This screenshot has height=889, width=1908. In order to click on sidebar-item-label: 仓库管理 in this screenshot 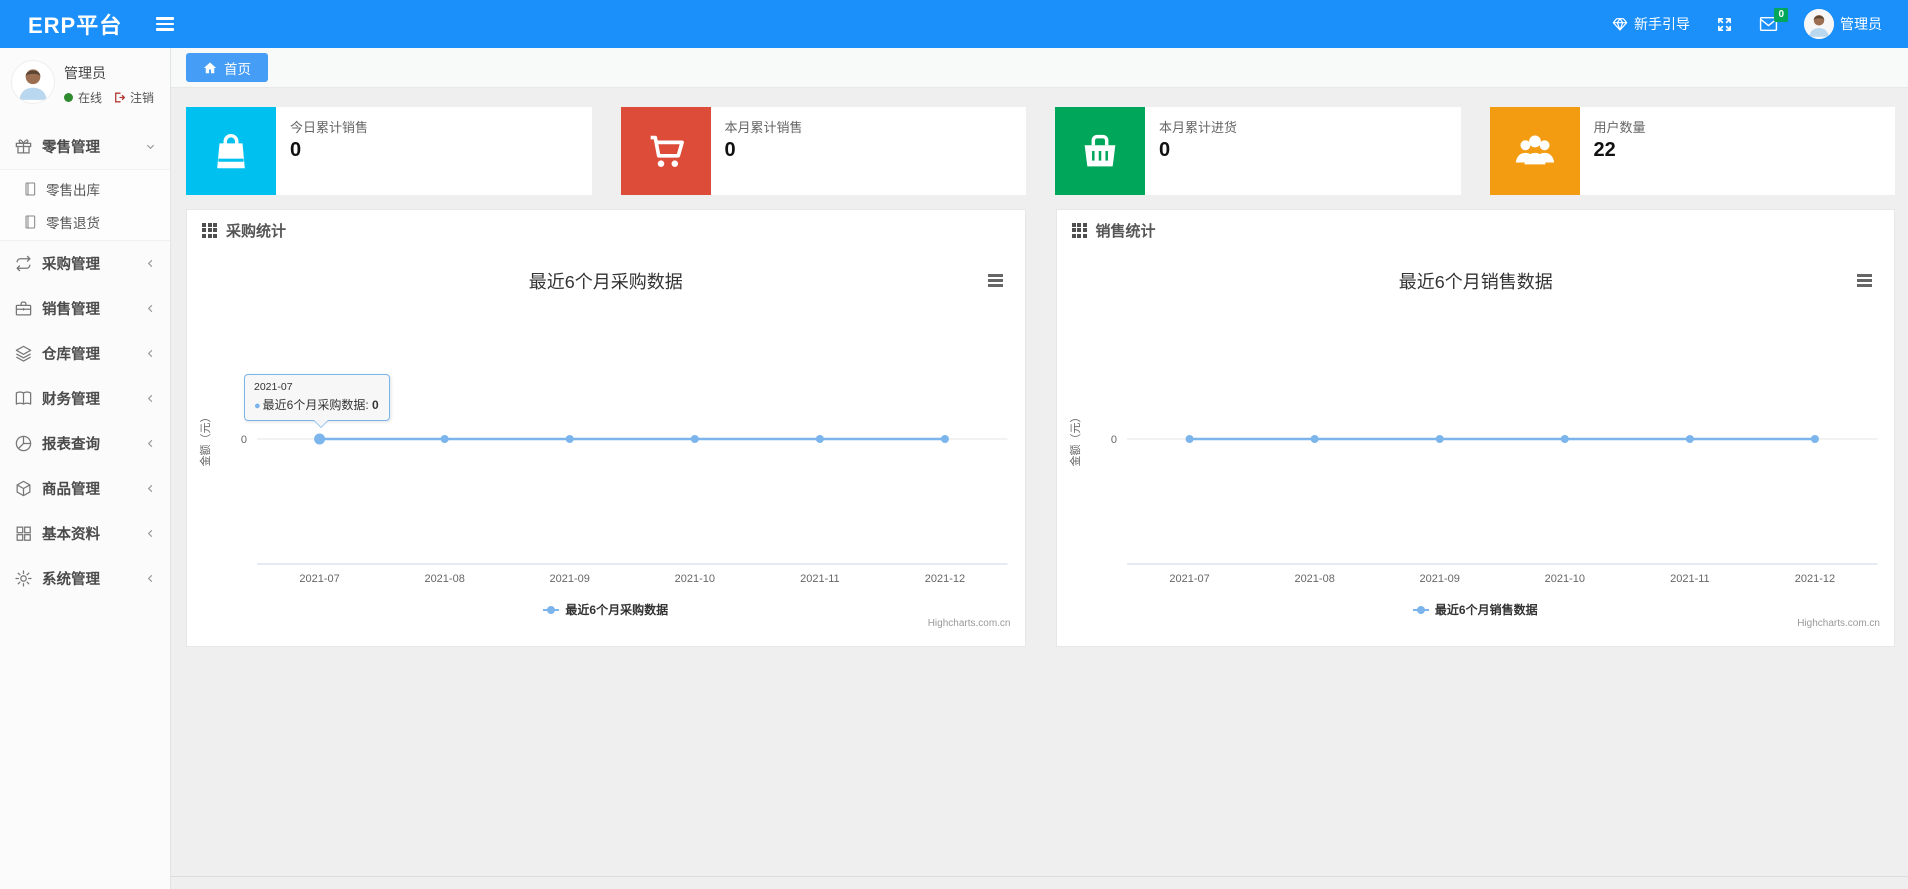, I will do `click(71, 355)`.